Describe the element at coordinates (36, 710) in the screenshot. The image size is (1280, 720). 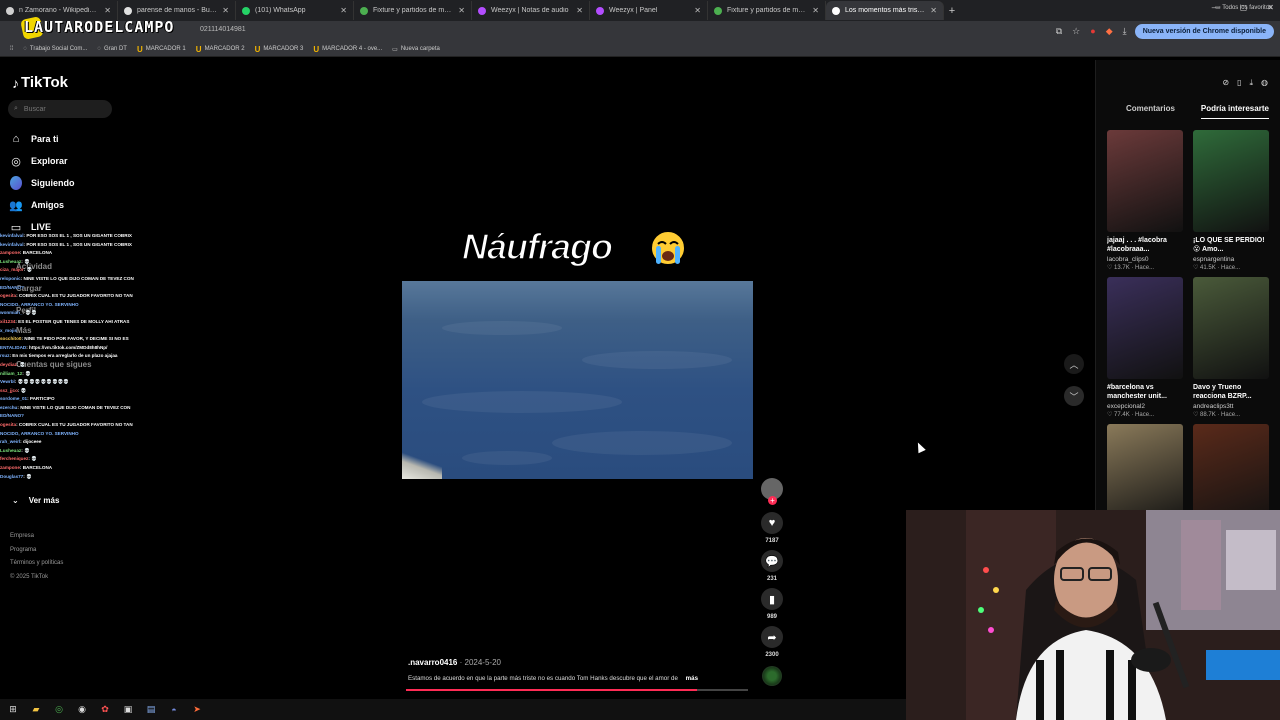
I see `file-explorer-icon: ▰` at that location.